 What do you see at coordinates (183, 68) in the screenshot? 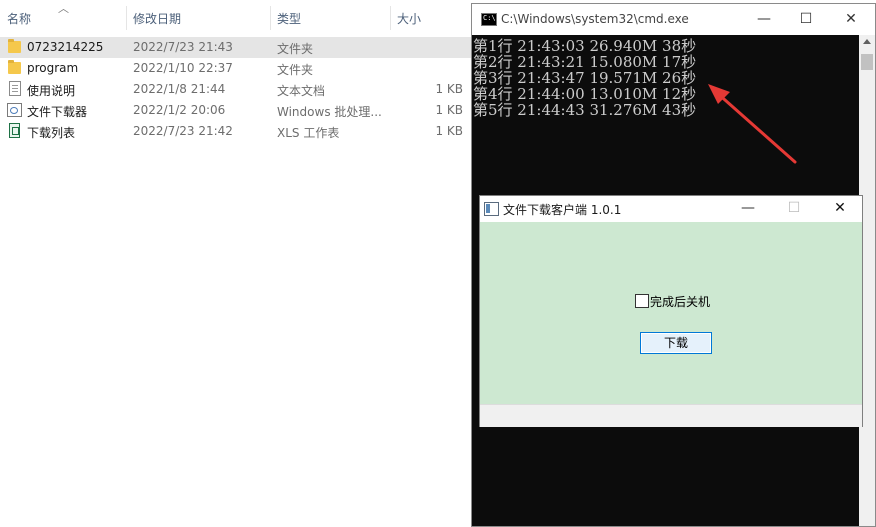
I see `file-date: 2022/1/10 22:37` at bounding box center [183, 68].